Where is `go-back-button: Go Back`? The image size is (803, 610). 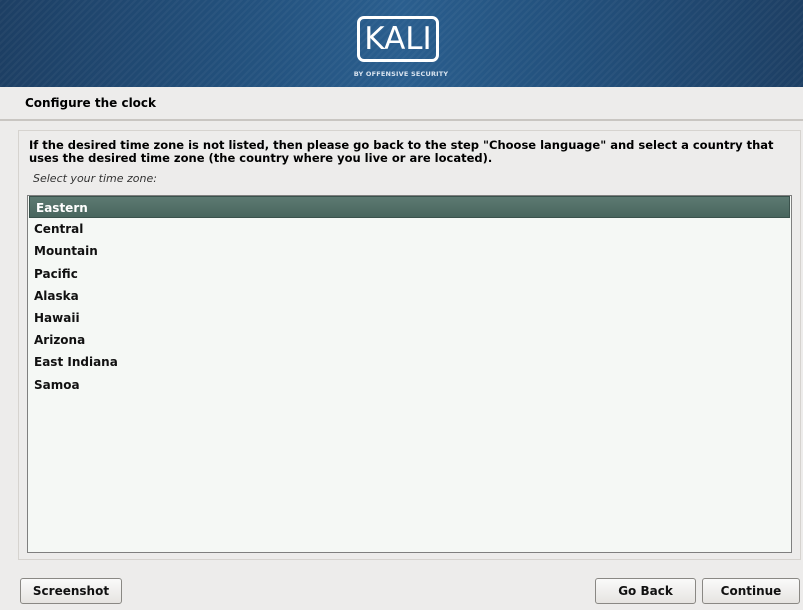 go-back-button: Go Back is located at coordinates (645, 591).